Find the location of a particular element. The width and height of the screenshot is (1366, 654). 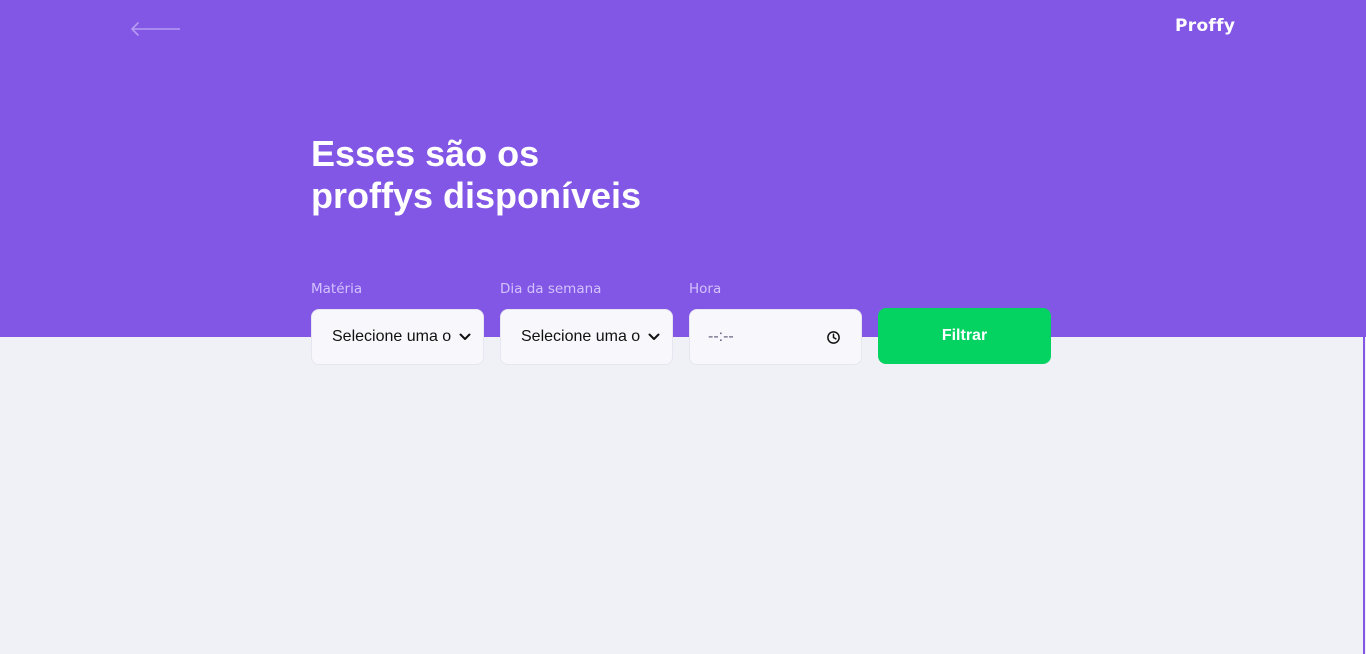

time-input-value: --:-- is located at coordinates (721, 336).